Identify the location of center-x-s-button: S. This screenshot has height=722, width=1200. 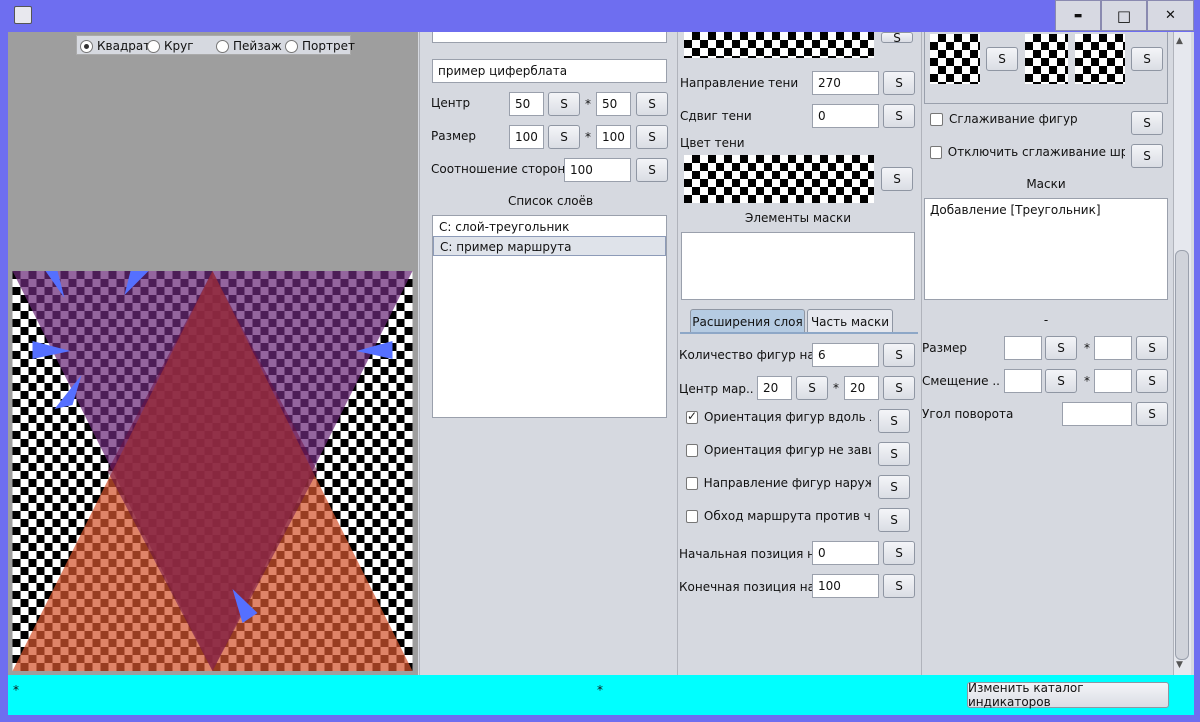
(564, 104).